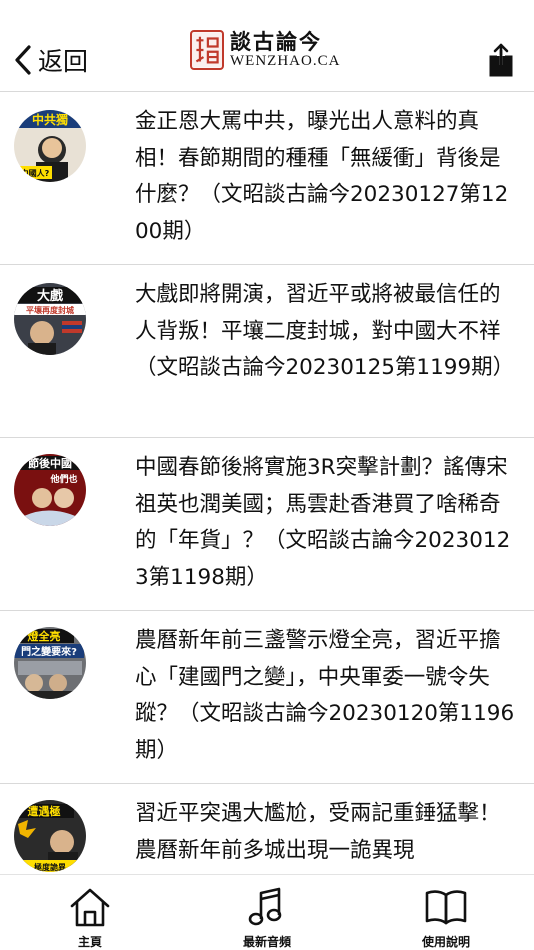  What do you see at coordinates (49, 867) in the screenshot?
I see `thumbnail-caption: 極度詭異` at bounding box center [49, 867].